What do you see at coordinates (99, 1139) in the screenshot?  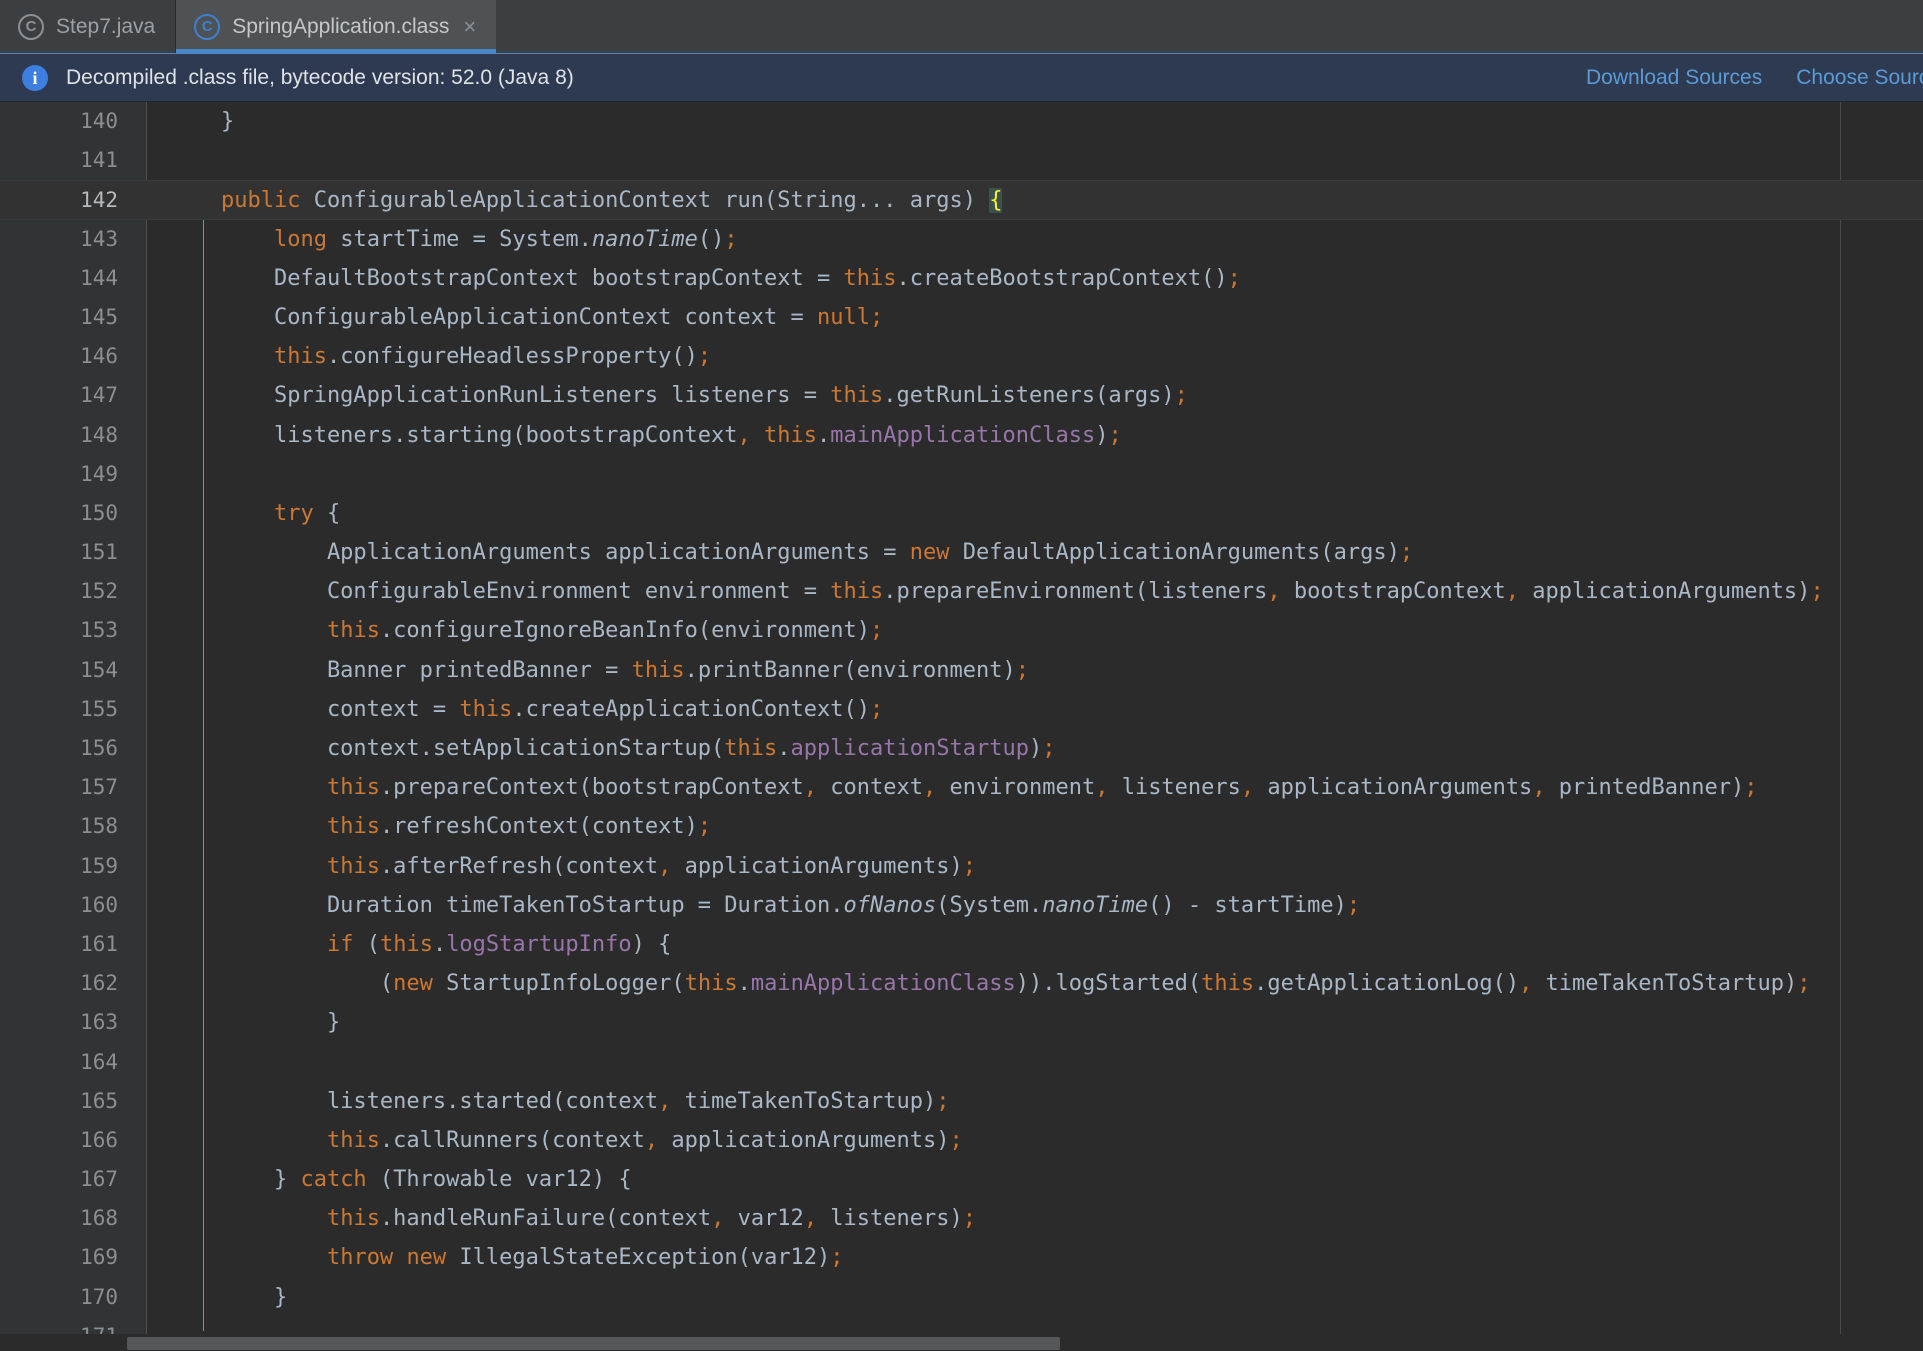 I see `line-number: 166` at bounding box center [99, 1139].